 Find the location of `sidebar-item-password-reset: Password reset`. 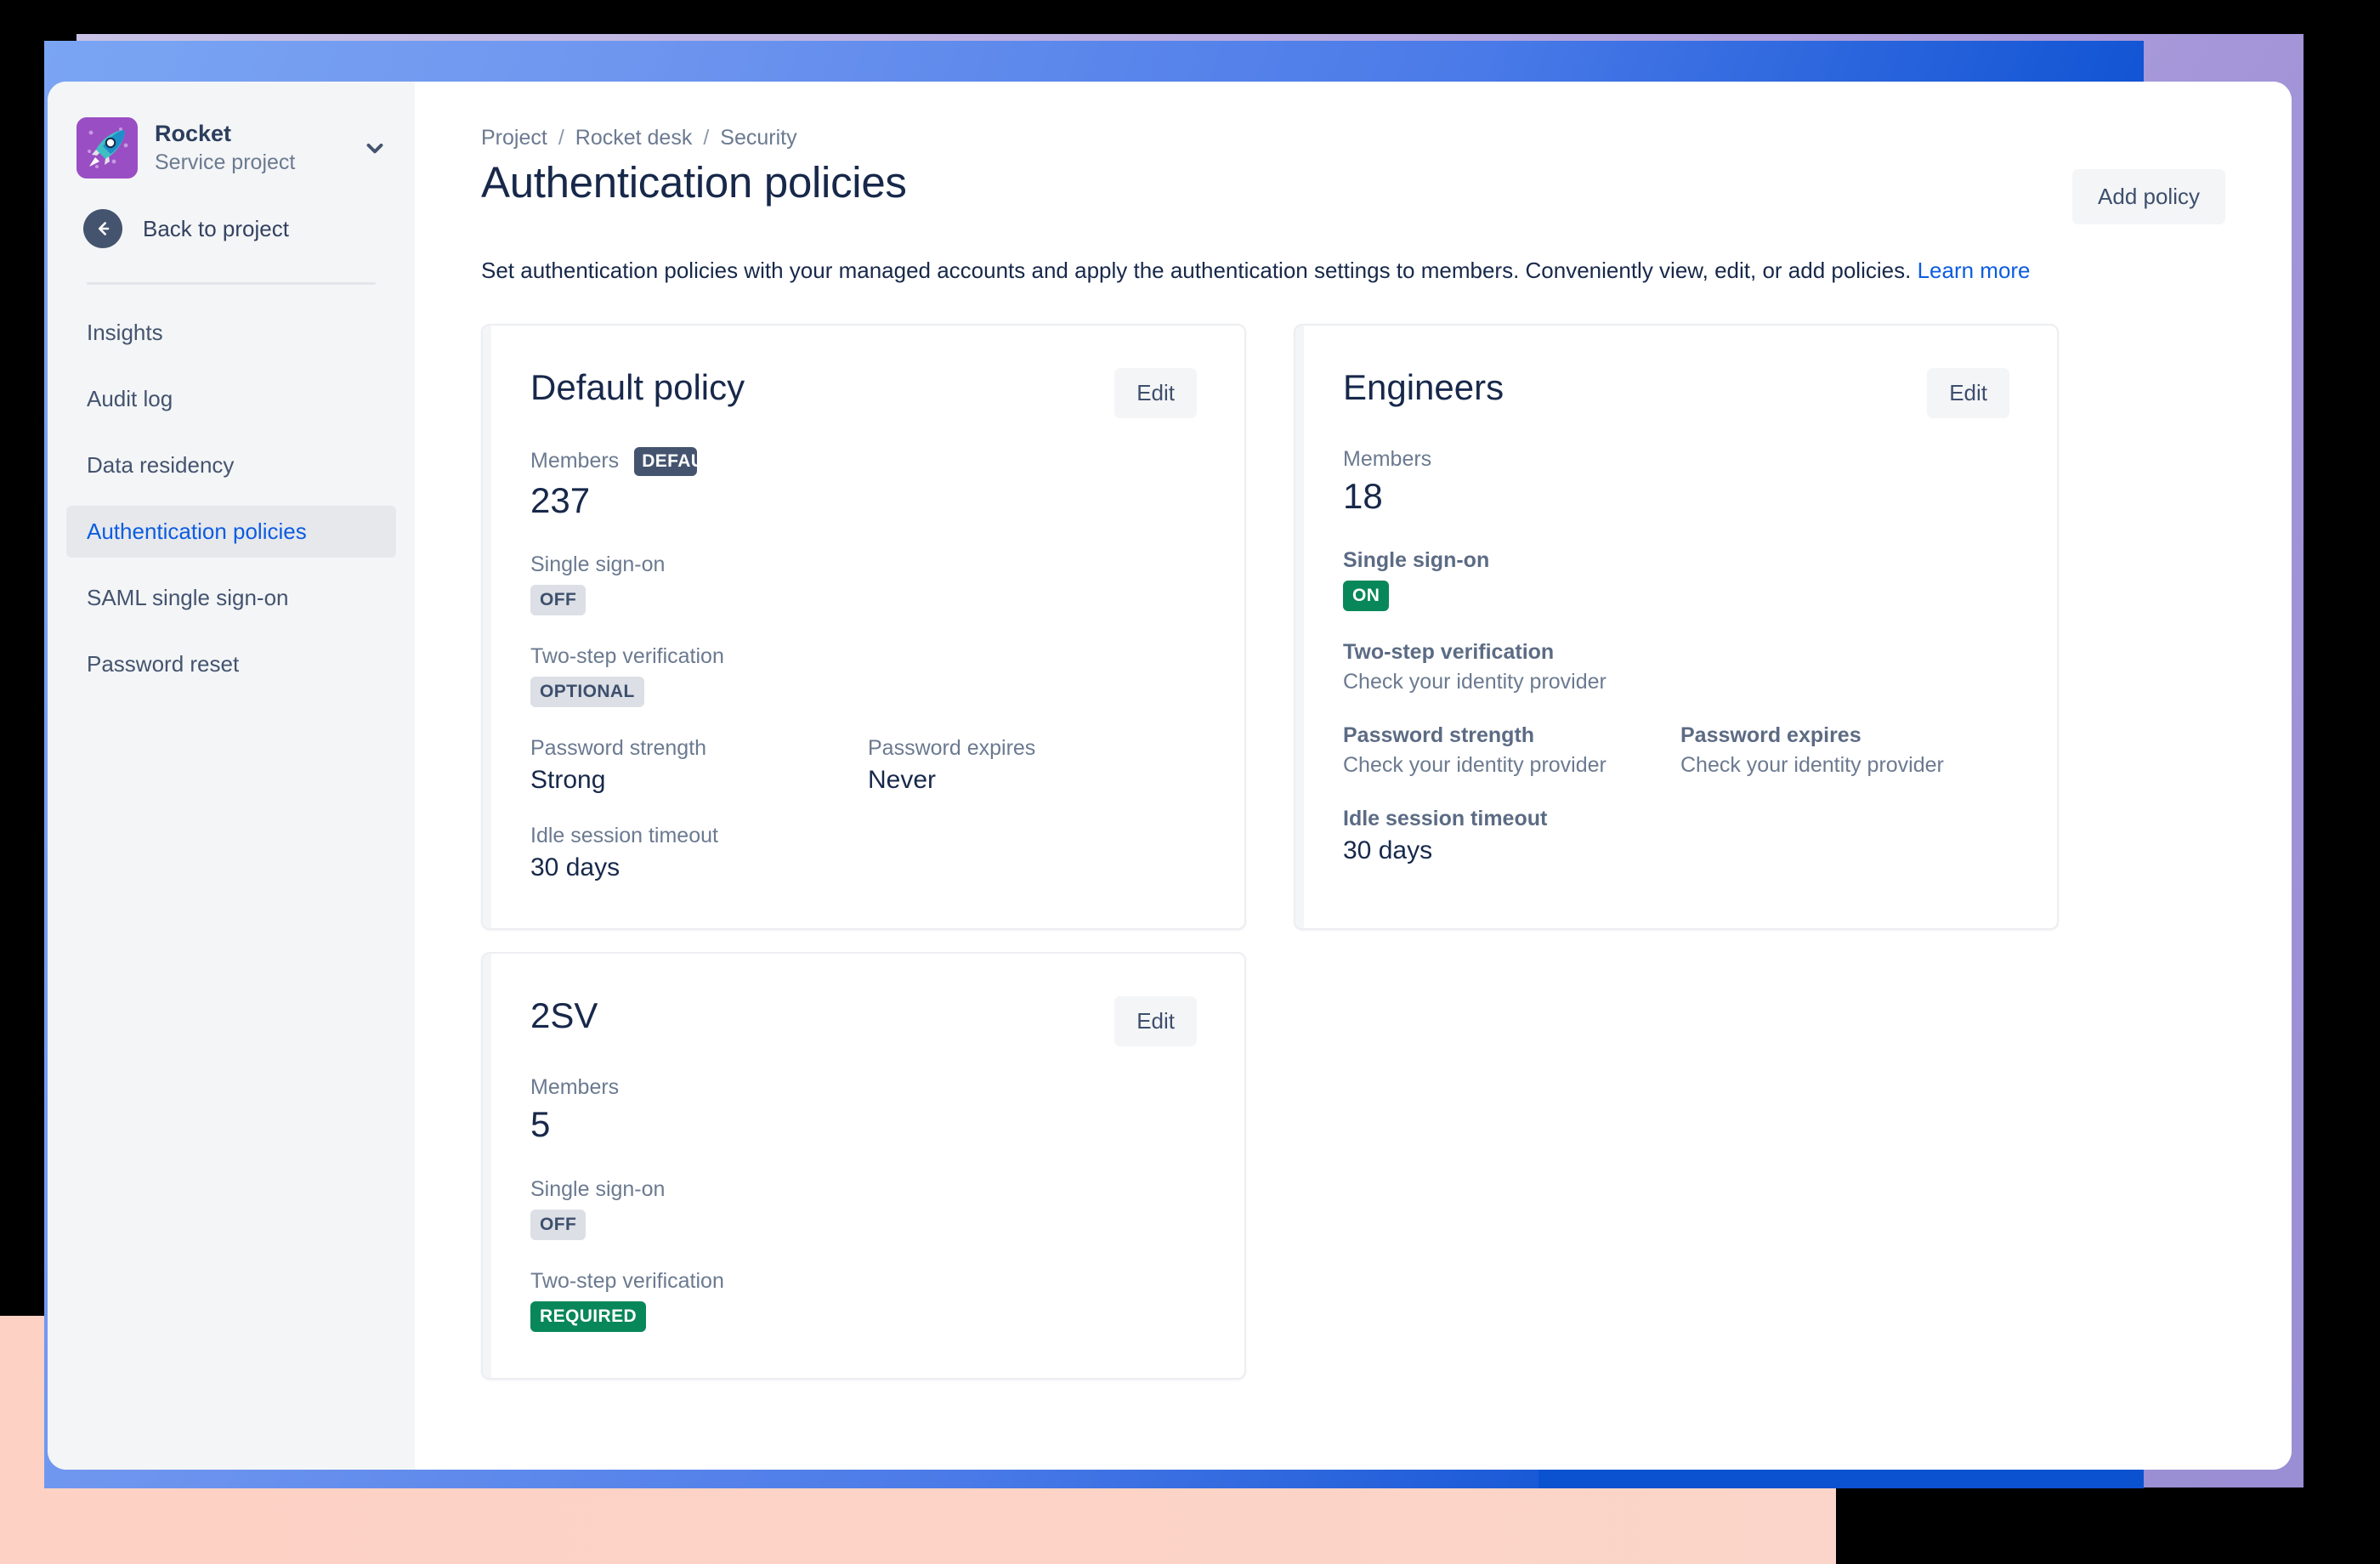

sidebar-item-password-reset: Password reset is located at coordinates (231, 664).